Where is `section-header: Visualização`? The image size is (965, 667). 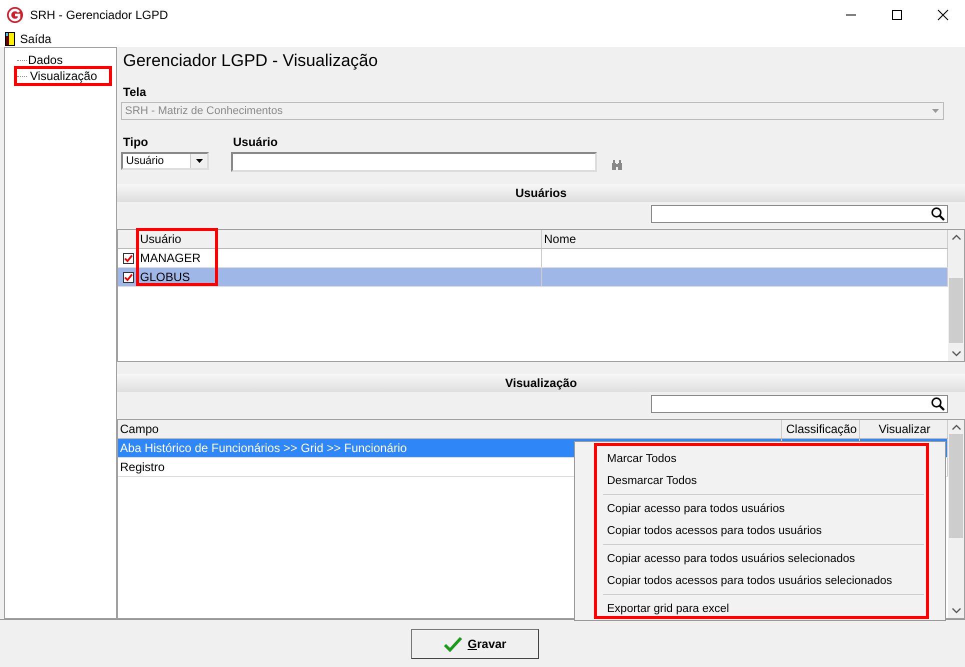 section-header: Visualização is located at coordinates (541, 383).